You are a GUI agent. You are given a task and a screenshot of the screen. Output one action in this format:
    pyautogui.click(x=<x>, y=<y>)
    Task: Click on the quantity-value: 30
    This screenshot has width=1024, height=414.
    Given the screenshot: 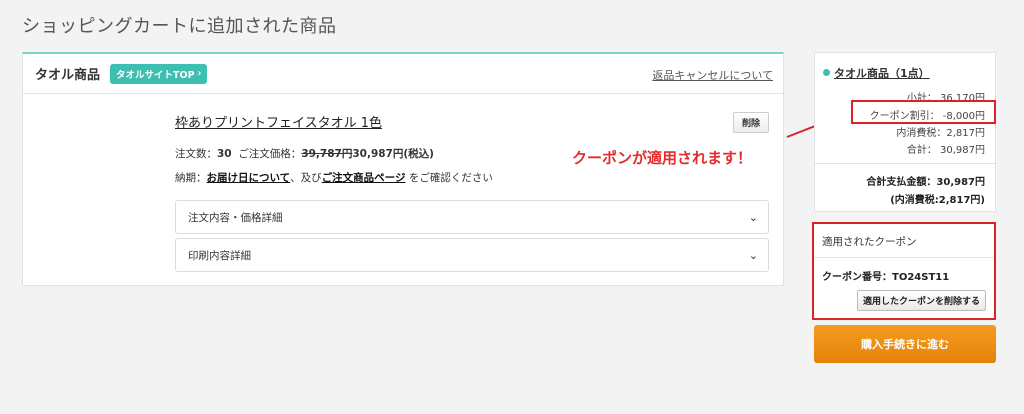 What is the action you would take?
    pyautogui.click(x=224, y=154)
    